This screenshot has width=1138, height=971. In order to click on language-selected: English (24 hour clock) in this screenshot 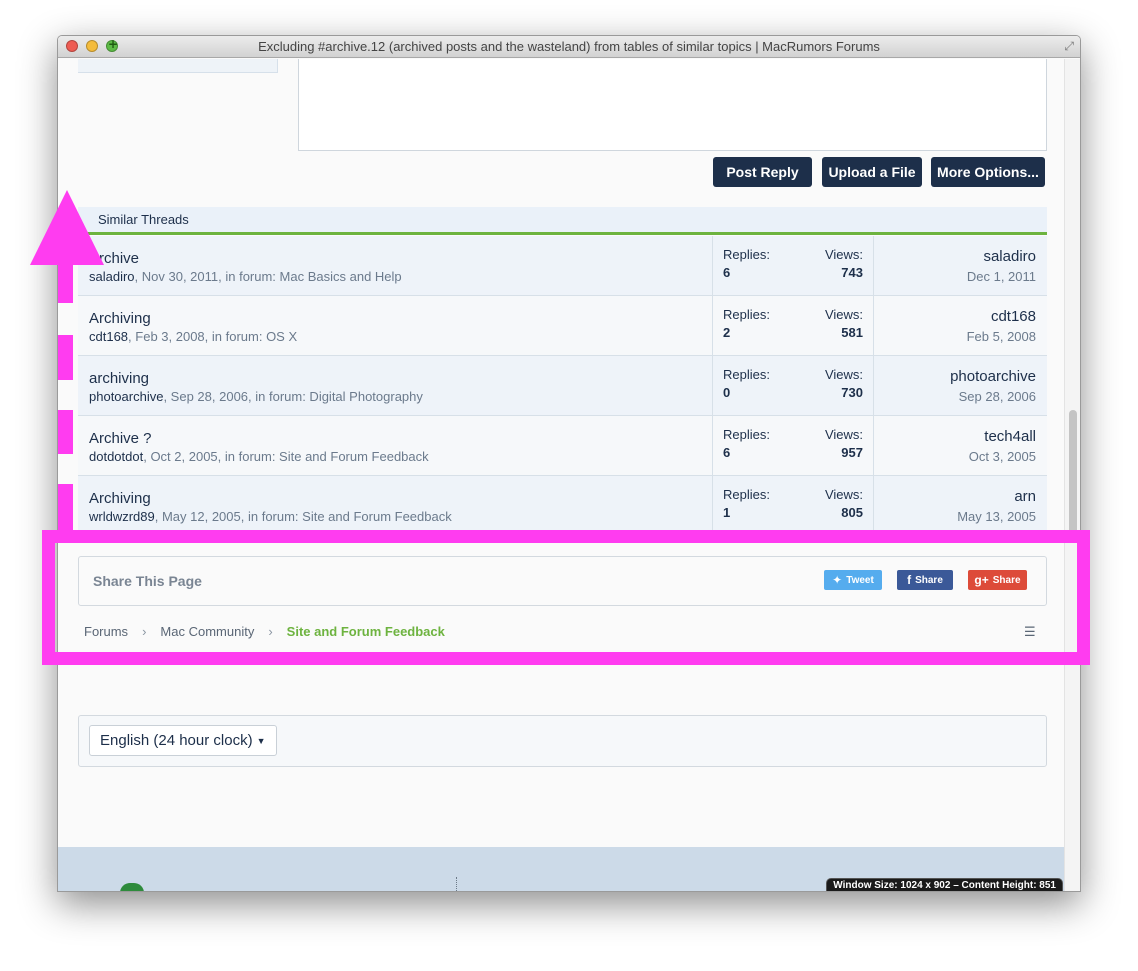, I will do `click(176, 740)`.